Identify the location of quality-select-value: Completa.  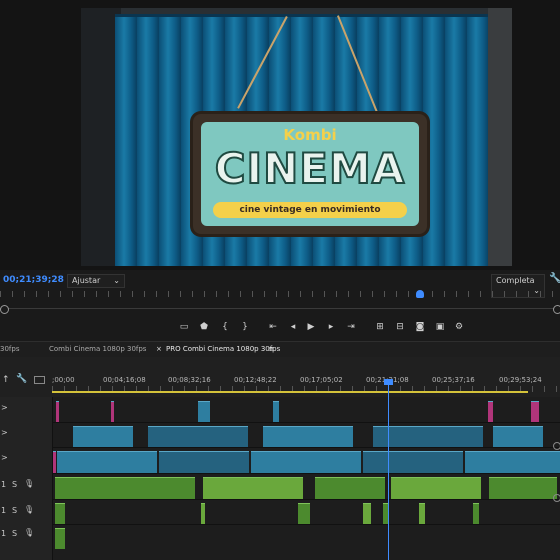
(515, 280).